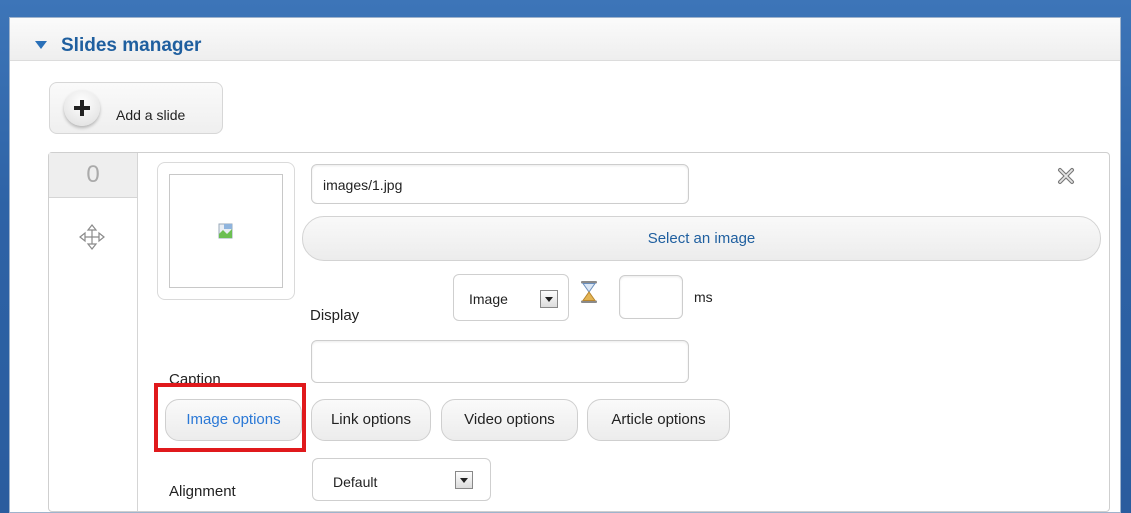 The height and width of the screenshot is (513, 1131). Describe the element at coordinates (151, 115) in the screenshot. I see `add-slide-label: Add a slide` at that location.